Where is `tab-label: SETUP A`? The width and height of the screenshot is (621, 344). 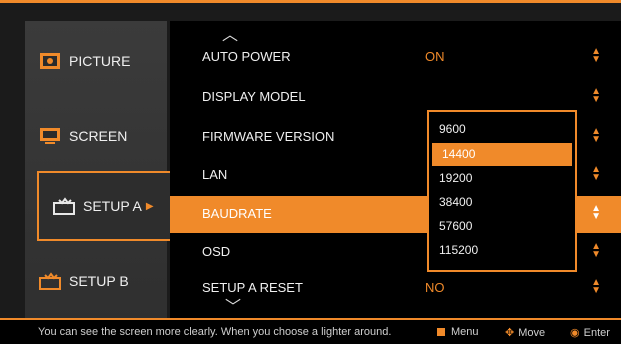
tab-label: SETUP A is located at coordinates (112, 206).